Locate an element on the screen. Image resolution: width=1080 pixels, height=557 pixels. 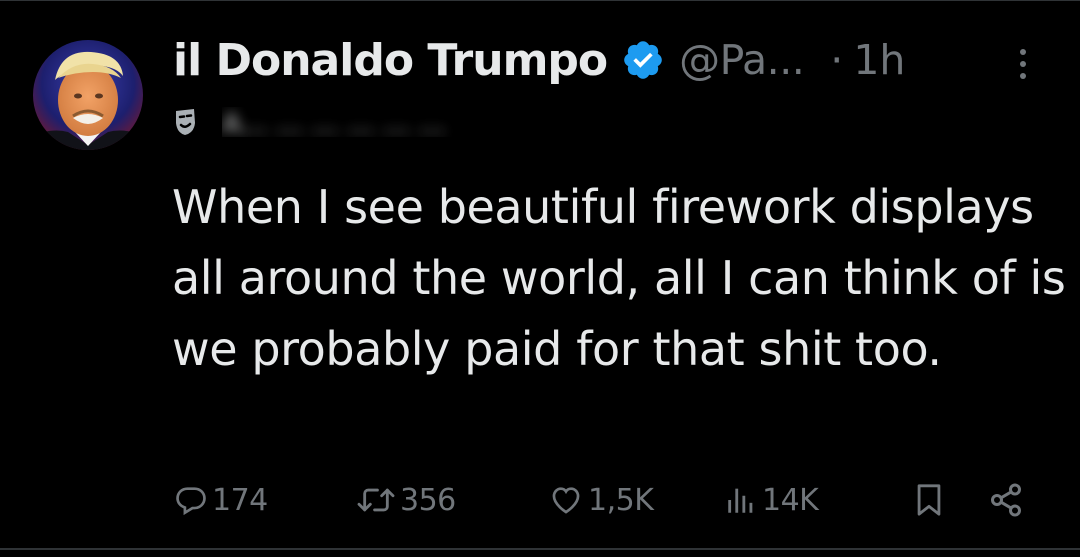
avatar is located at coordinates (88, 95).